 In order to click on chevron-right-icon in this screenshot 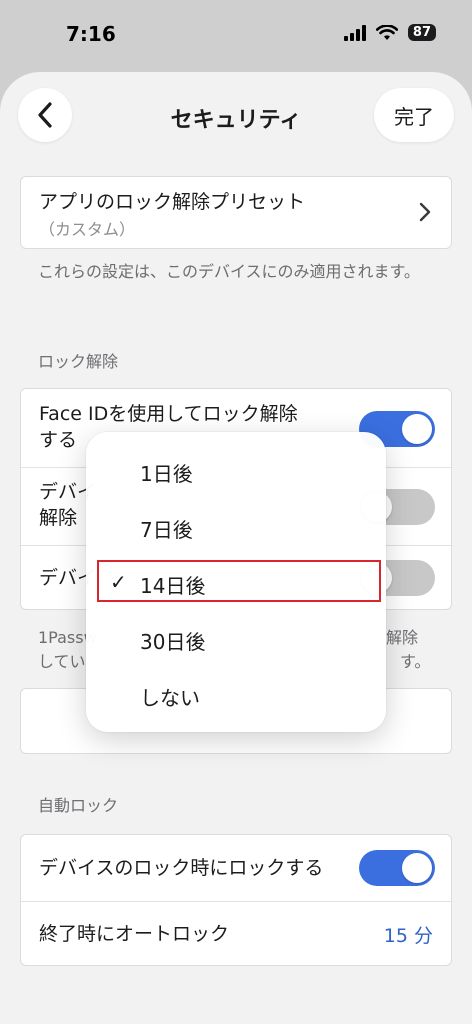, I will do `click(425, 212)`.